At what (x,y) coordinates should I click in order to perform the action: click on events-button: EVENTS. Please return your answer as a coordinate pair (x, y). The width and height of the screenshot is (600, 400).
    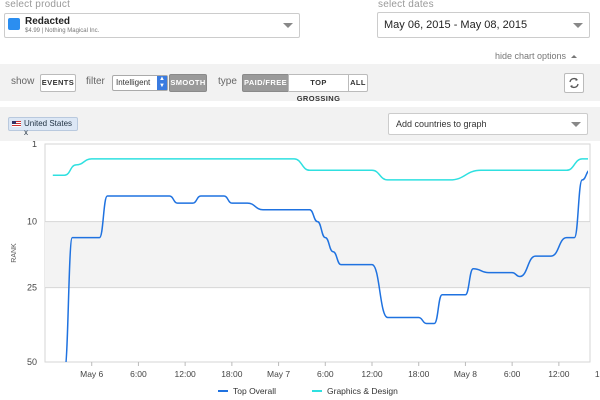
    Looking at the image, I should click on (58, 83).